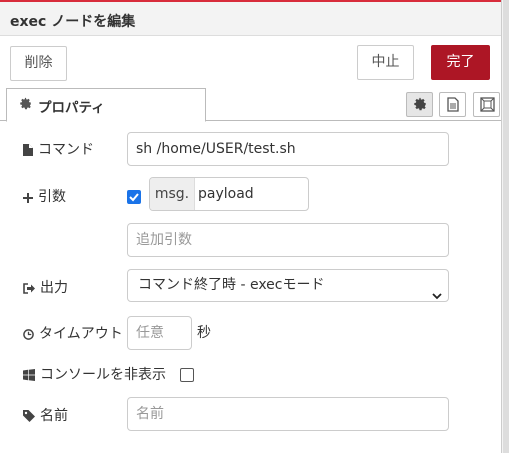  I want to click on output-selected-value: コマンド終了時 - execモード, so click(231, 285).